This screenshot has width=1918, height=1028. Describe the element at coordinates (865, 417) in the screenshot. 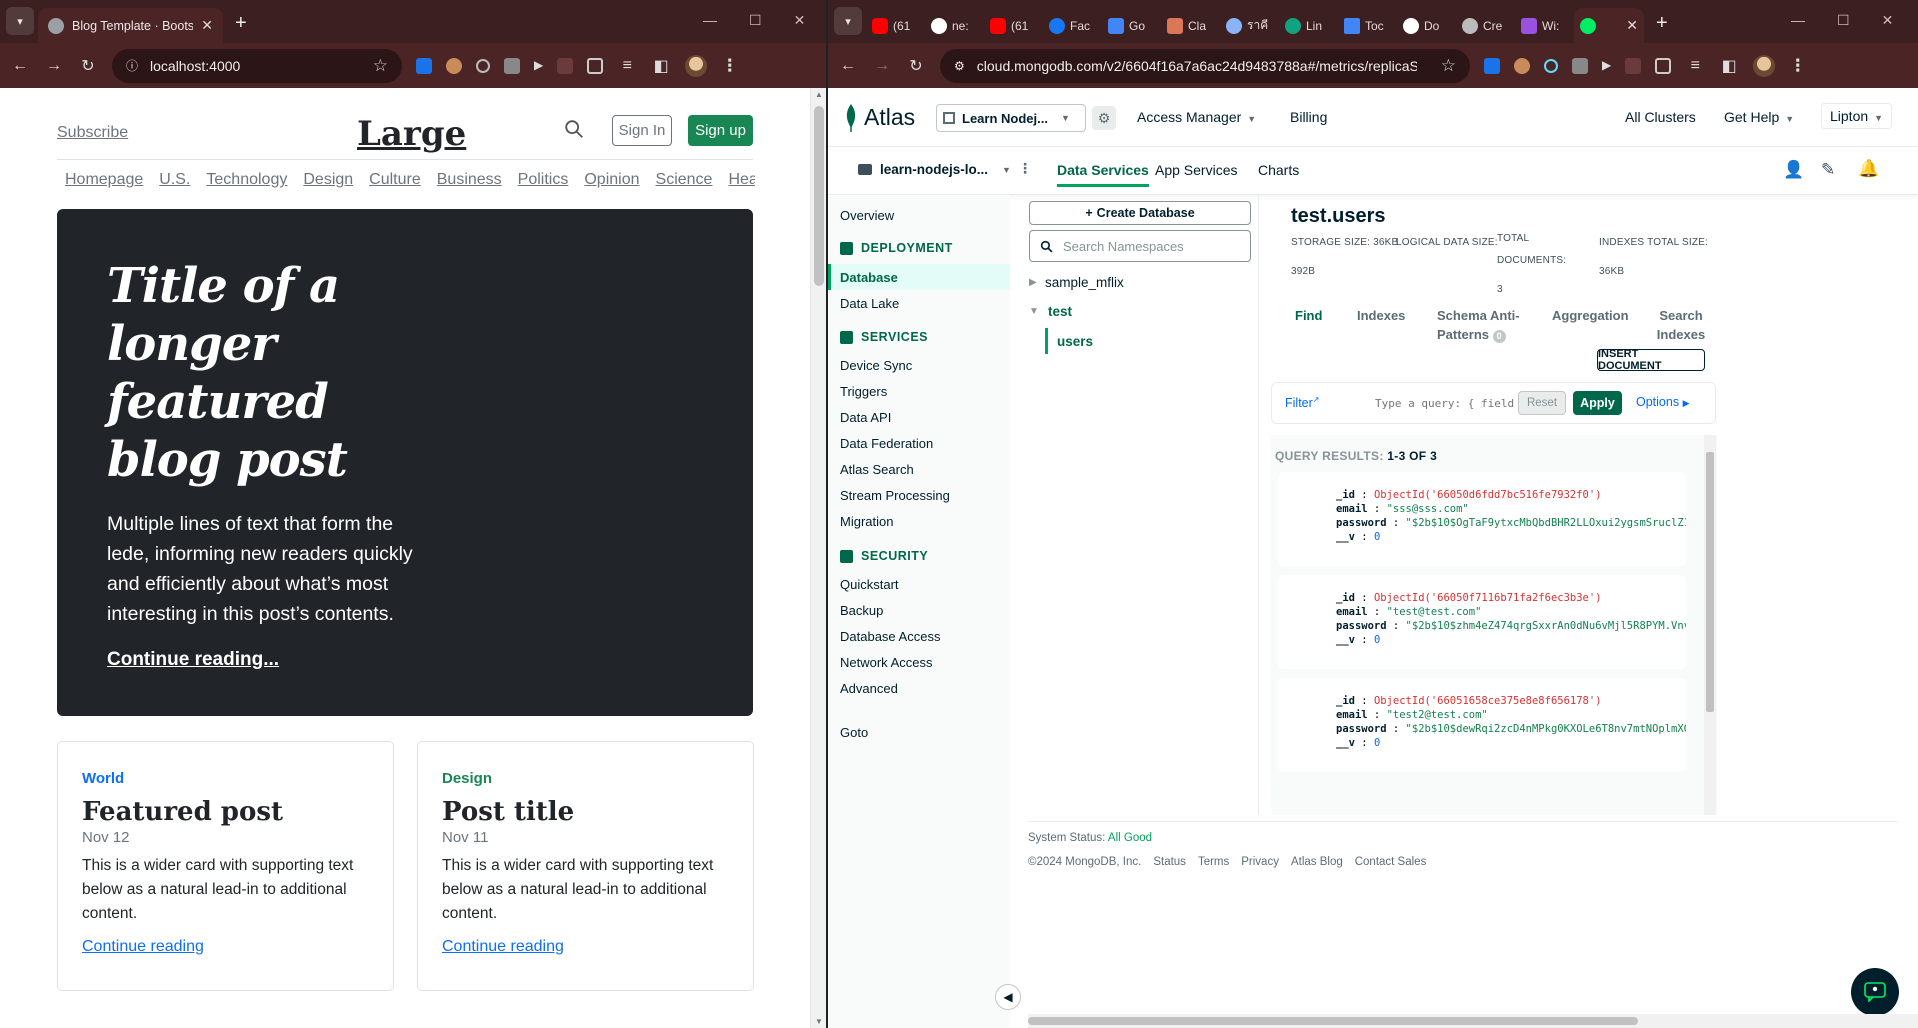

I see `sidebar-item-data-api: Data API` at that location.